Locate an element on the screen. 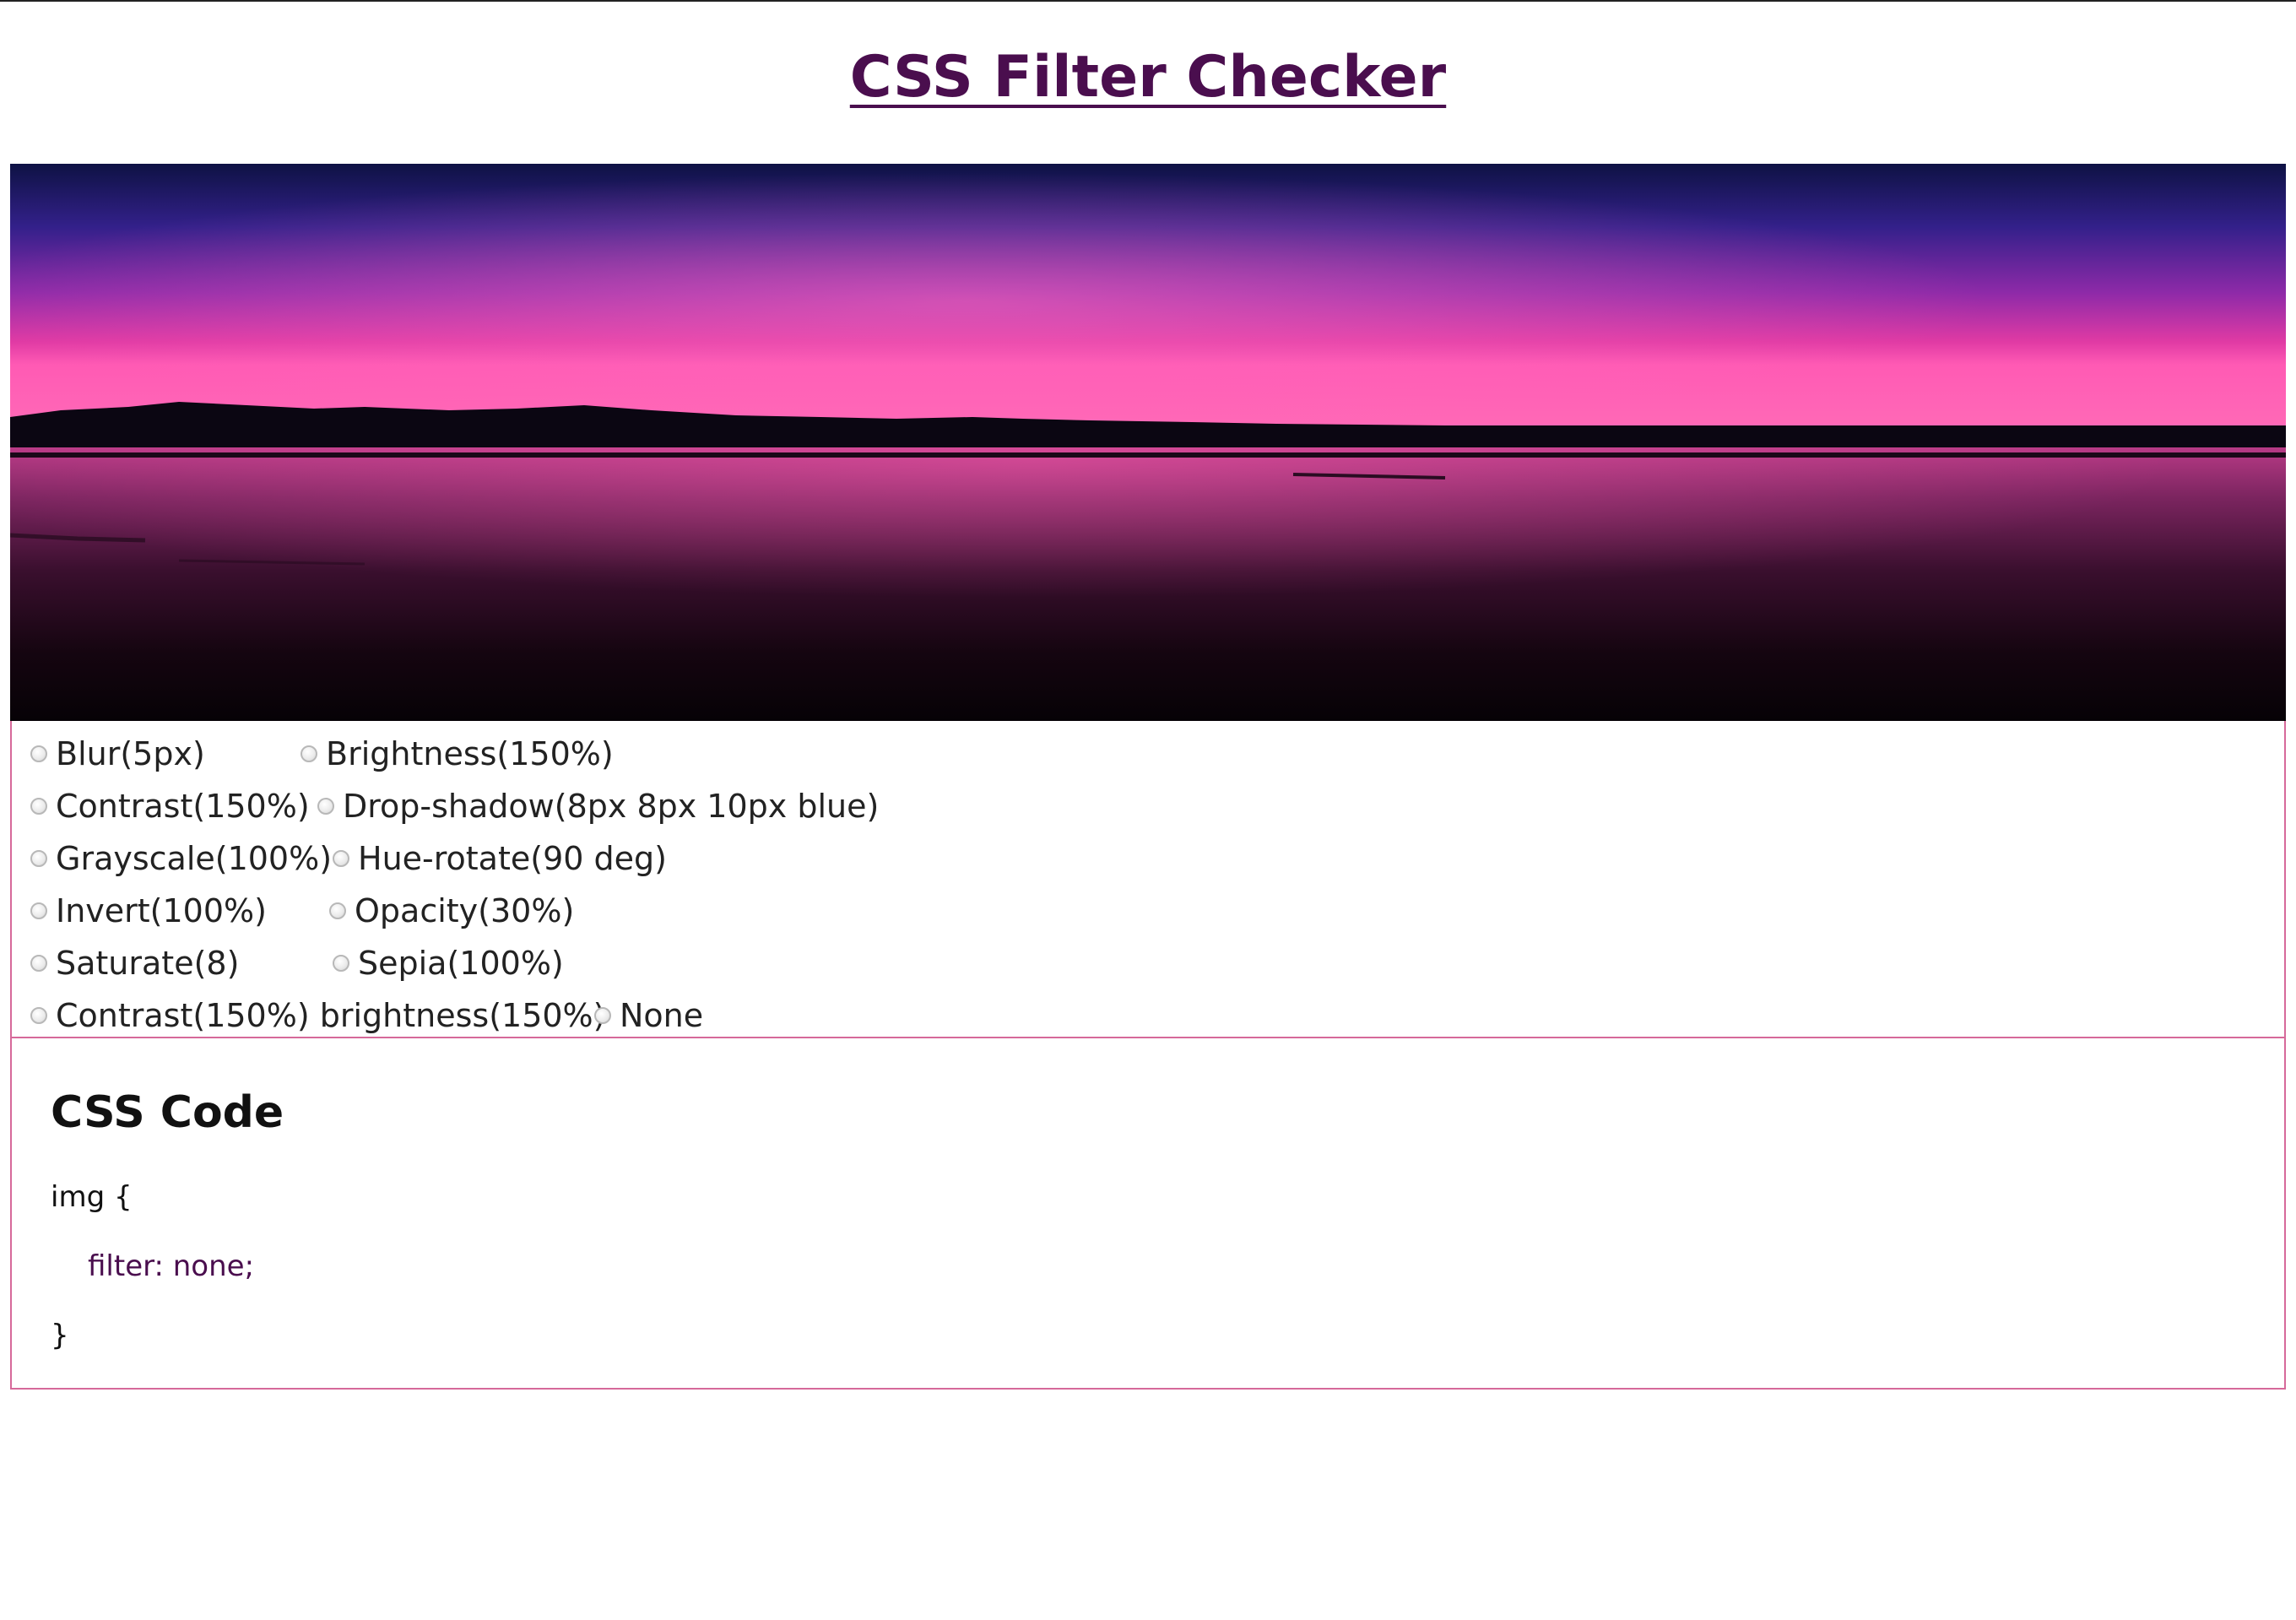  filter-option: Sepia(100%) is located at coordinates (448, 963).